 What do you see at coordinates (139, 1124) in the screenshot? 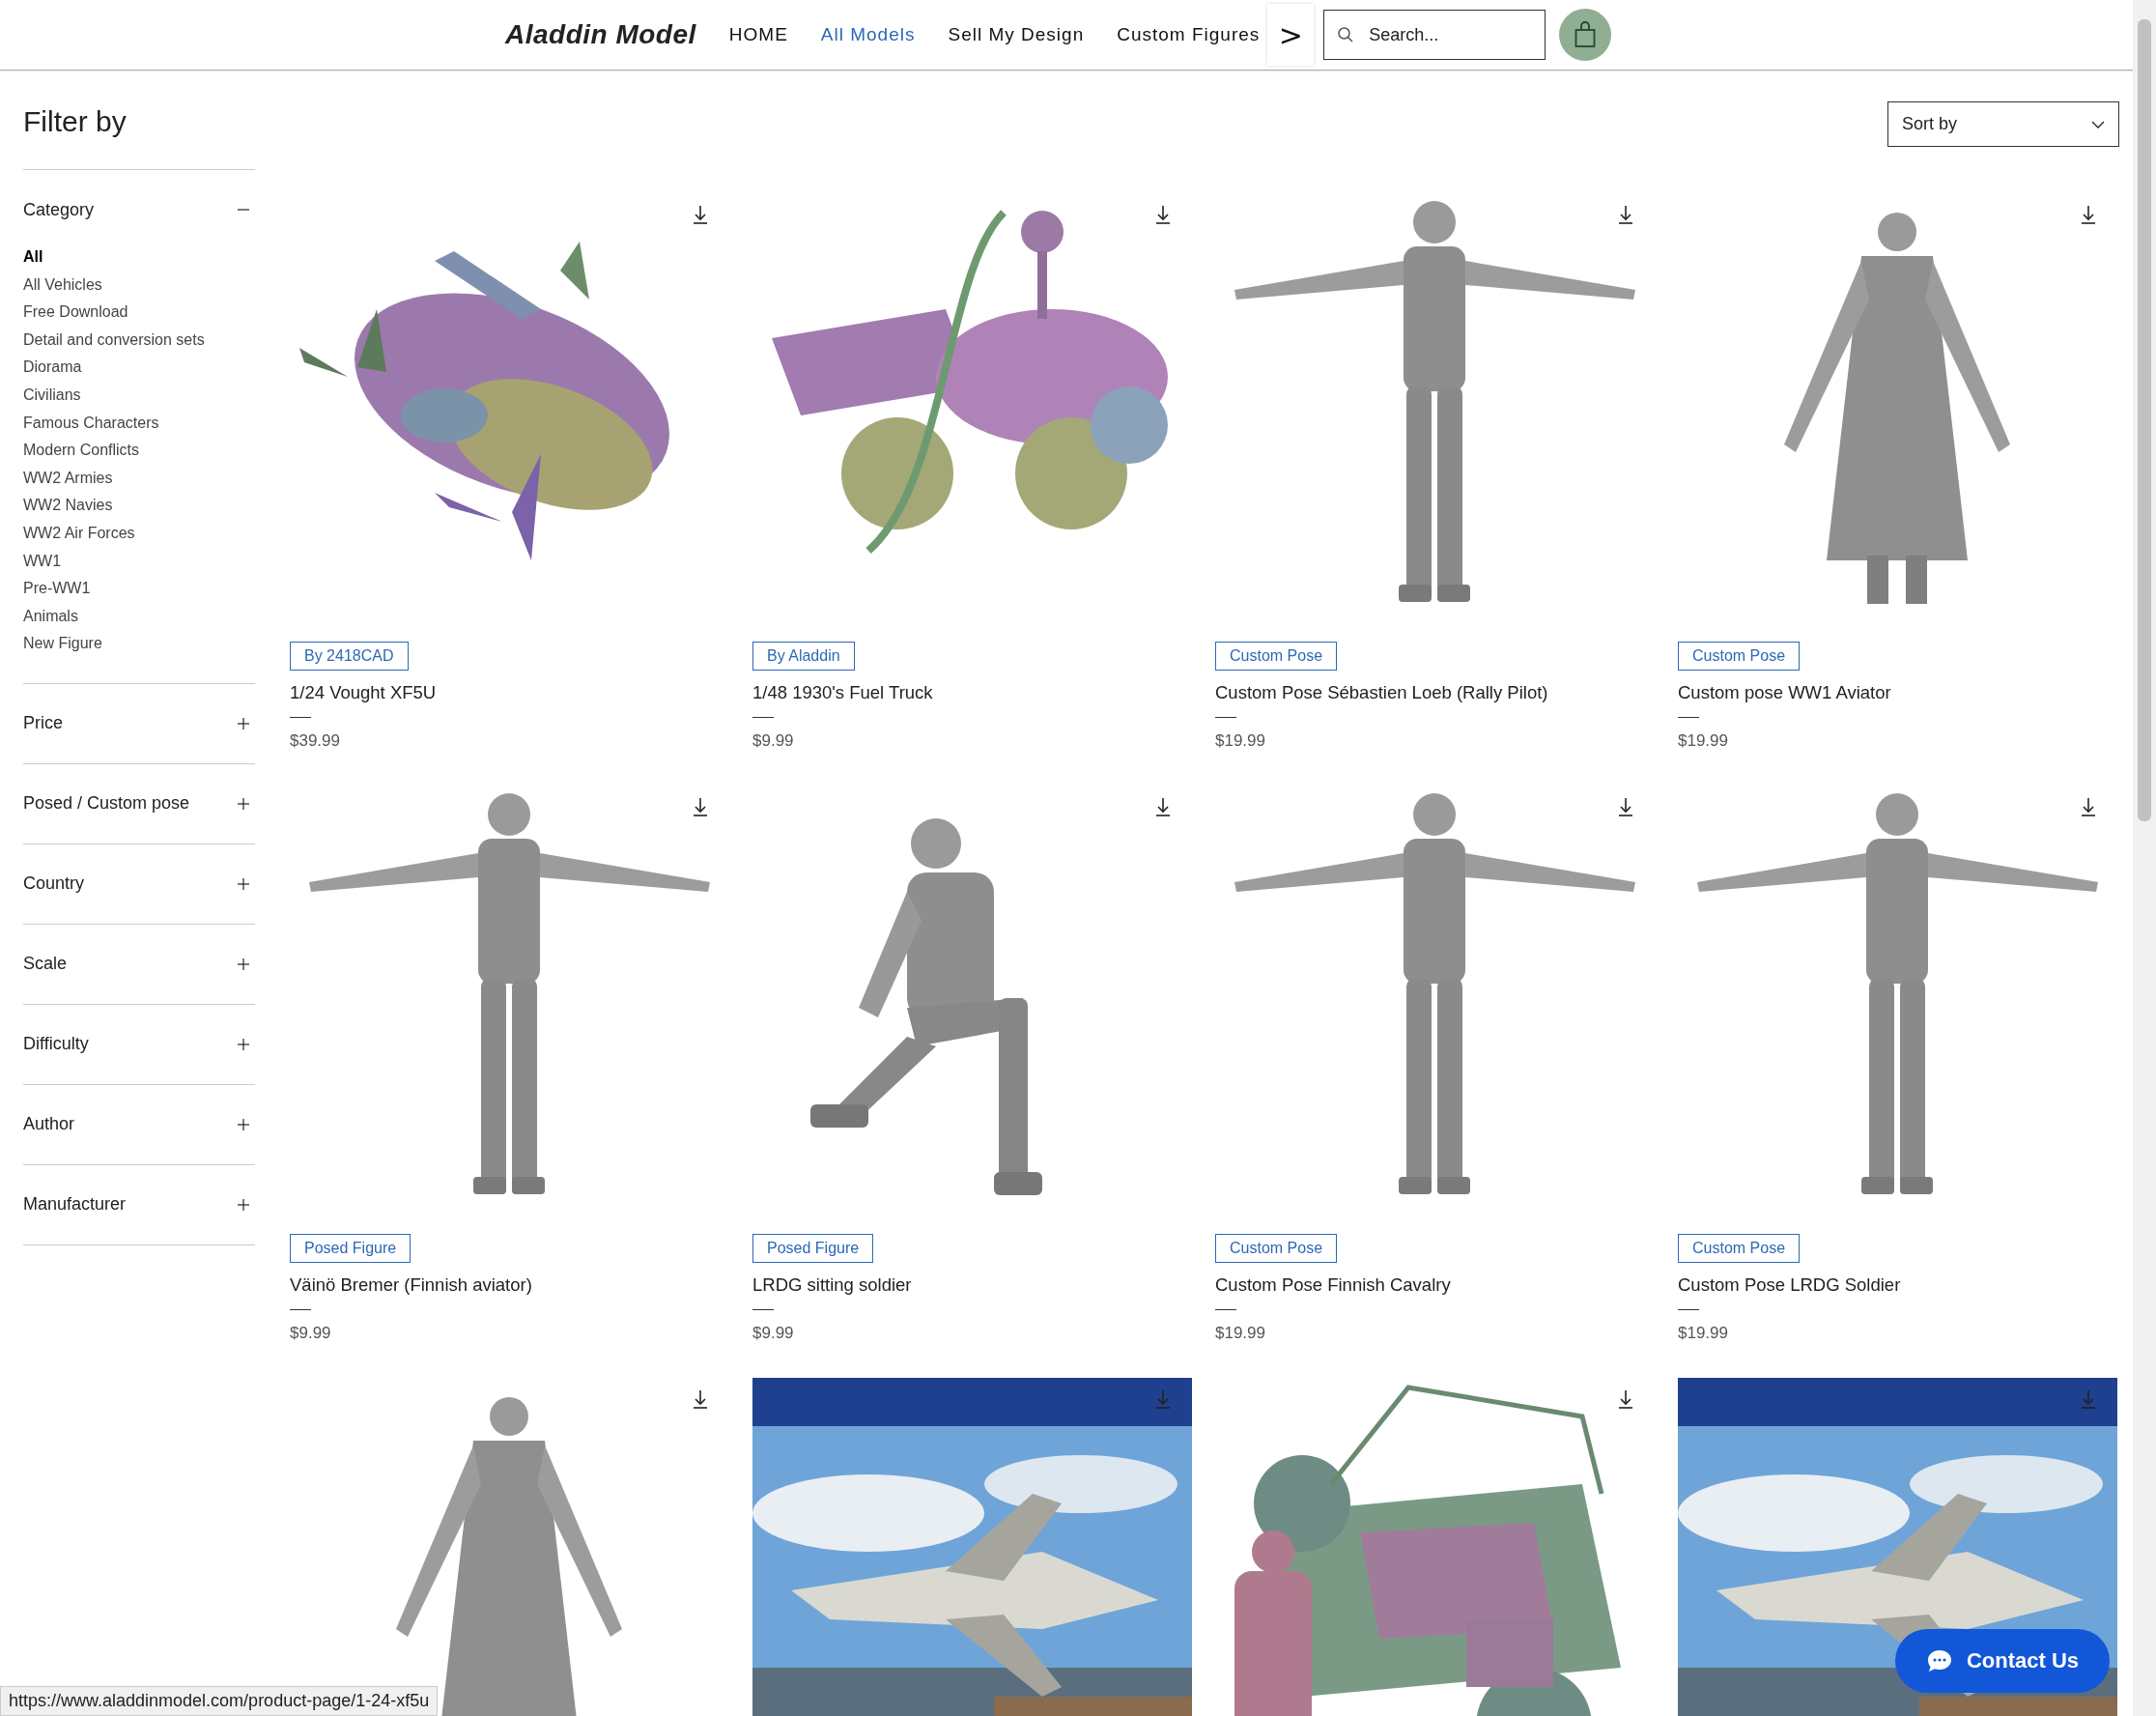
I see `filter-toggle: Author` at bounding box center [139, 1124].